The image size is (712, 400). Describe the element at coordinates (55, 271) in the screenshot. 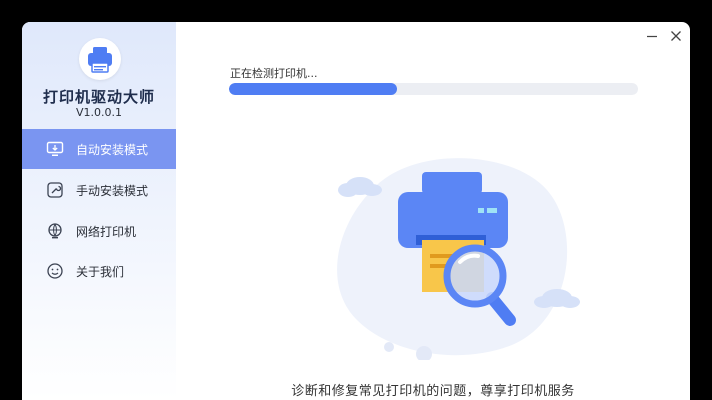

I see `smiley-icon` at that location.